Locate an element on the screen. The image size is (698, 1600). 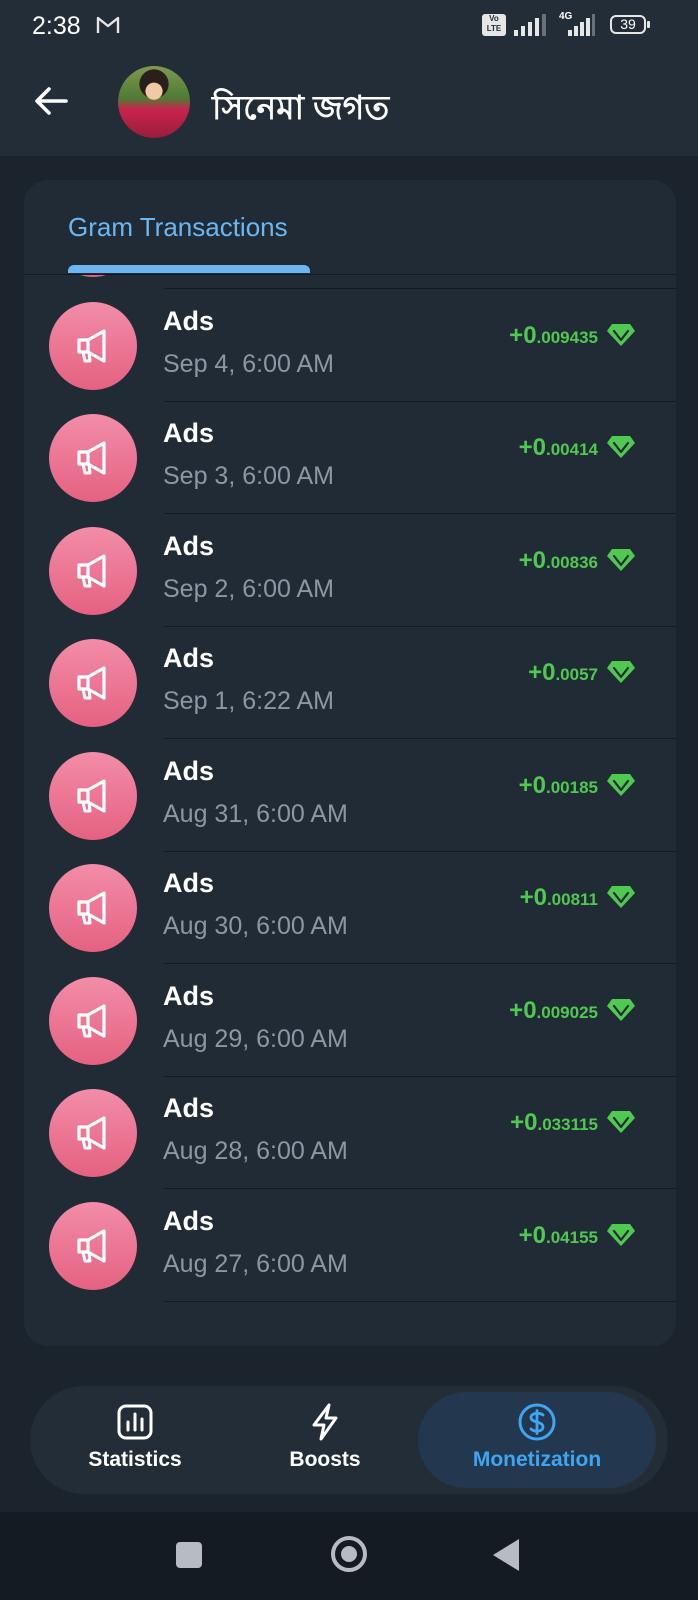
nav-boosts: Boosts is located at coordinates (325, 1440).